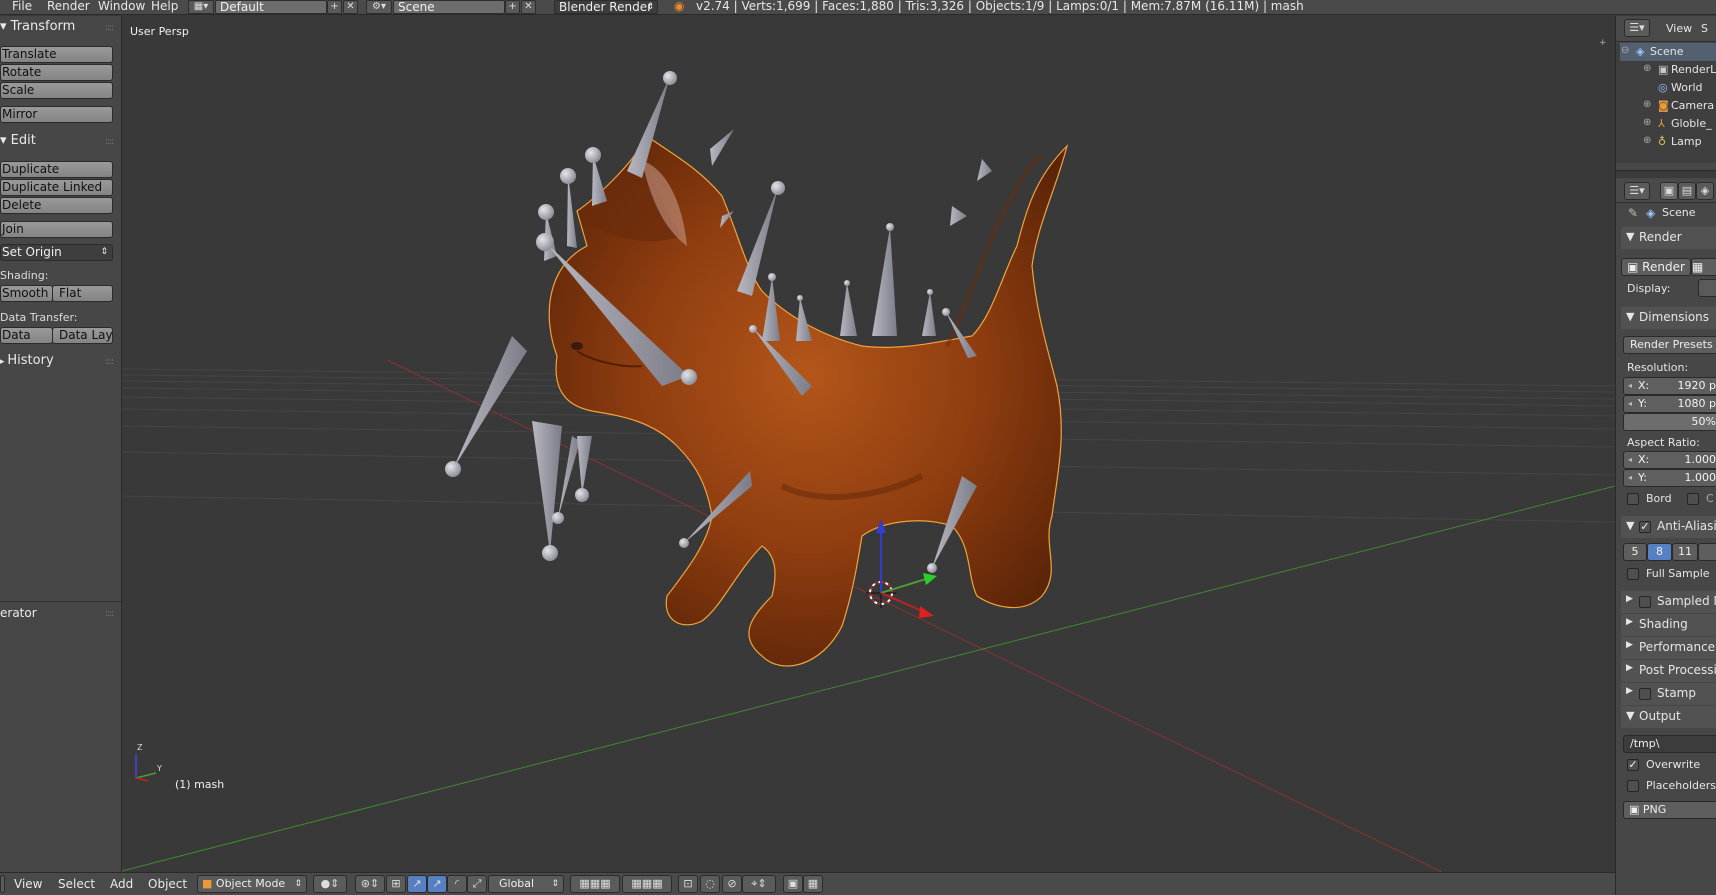  What do you see at coordinates (512, 7) in the screenshot?
I see `add-scene-icon: +` at bounding box center [512, 7].